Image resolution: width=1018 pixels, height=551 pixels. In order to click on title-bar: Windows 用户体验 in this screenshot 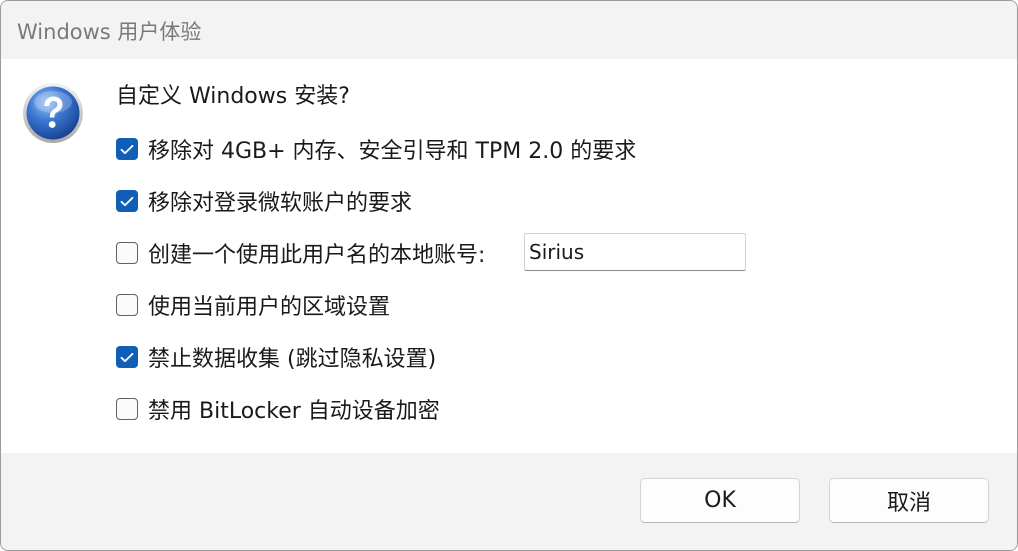, I will do `click(509, 30)`.